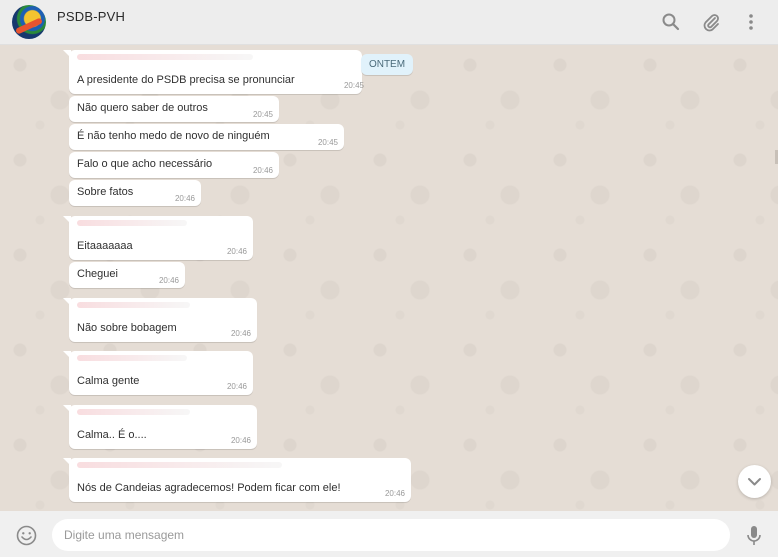  I want to click on message-bubble: Sobre fatos 20:46, so click(135, 193).